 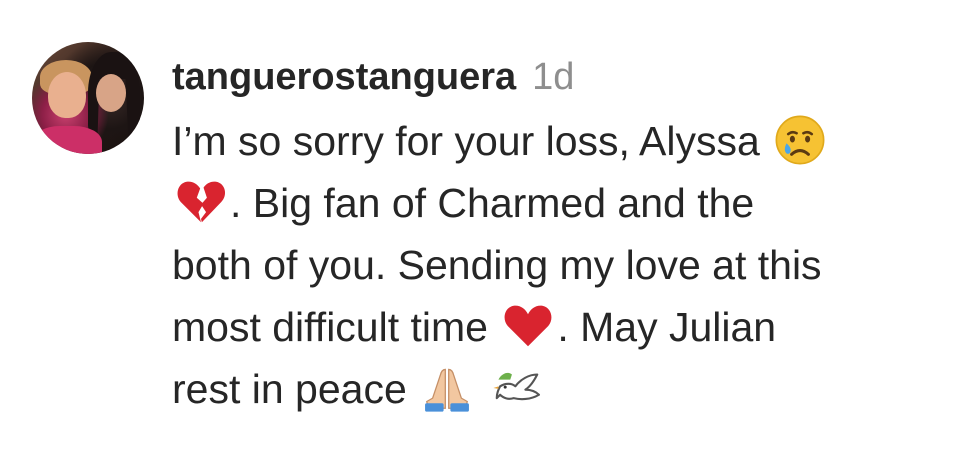 What do you see at coordinates (344, 77) in the screenshot?
I see `username: tanguerostanguera` at bounding box center [344, 77].